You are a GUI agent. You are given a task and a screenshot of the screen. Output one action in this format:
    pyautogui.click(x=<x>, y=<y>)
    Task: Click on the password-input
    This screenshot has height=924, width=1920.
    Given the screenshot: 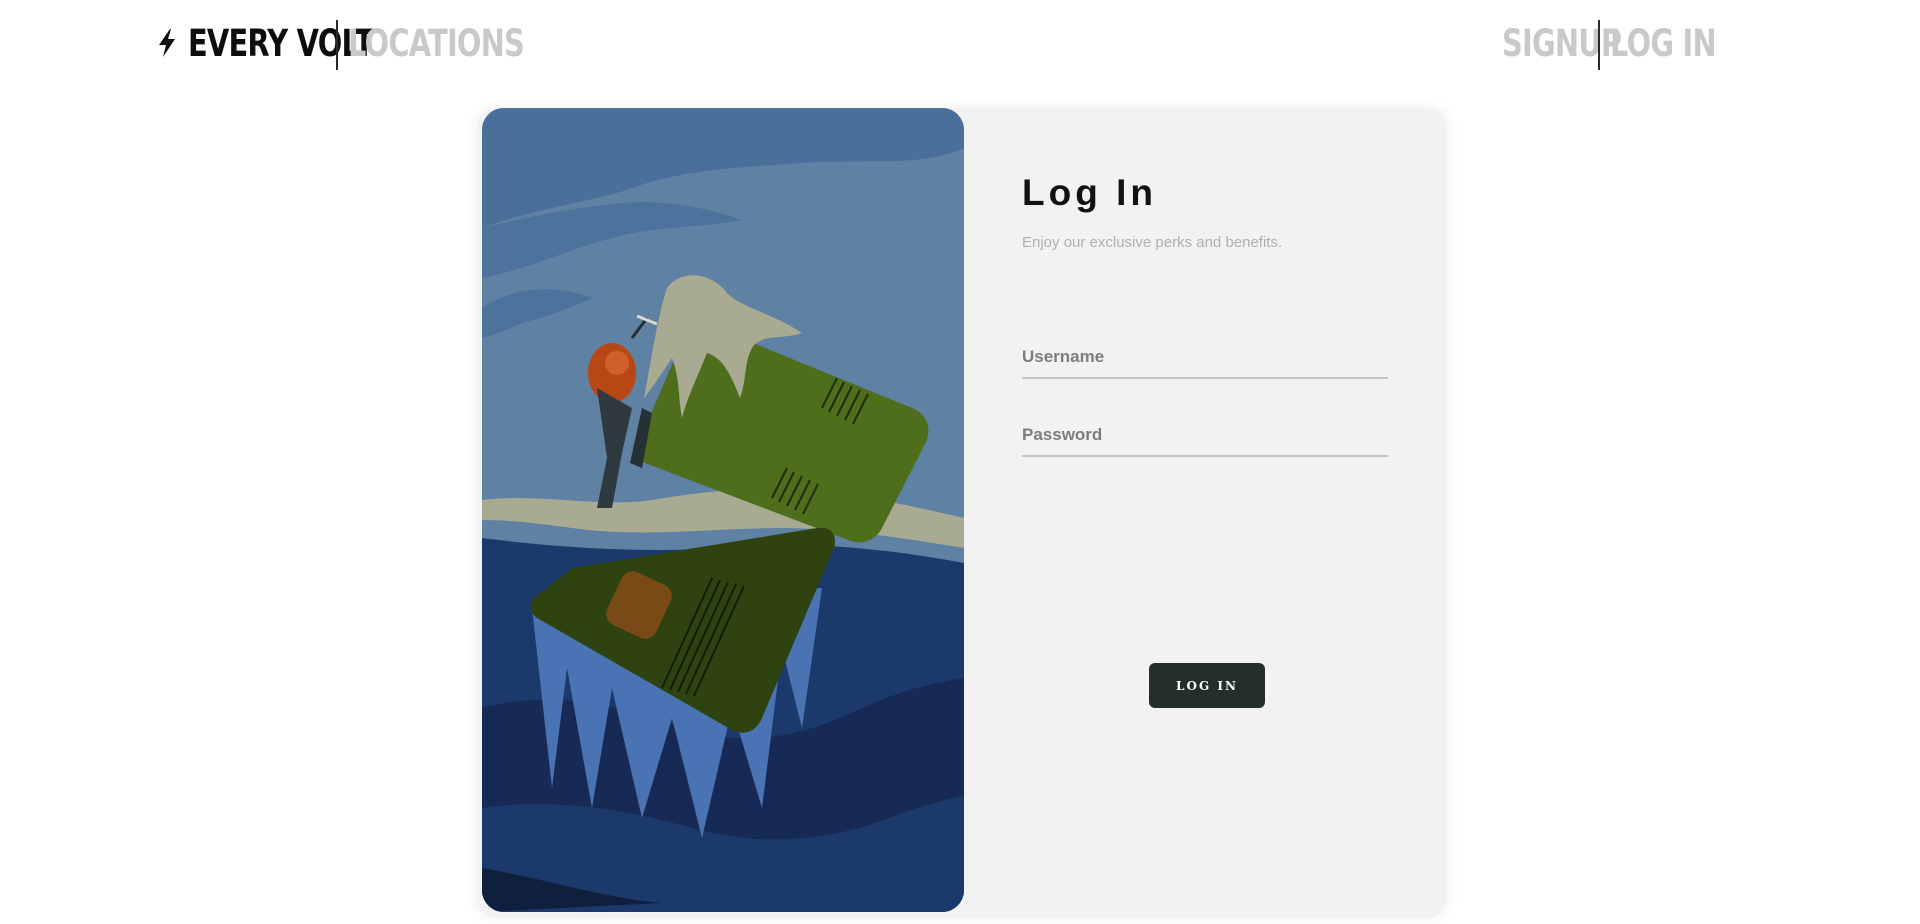 What is the action you would take?
    pyautogui.click(x=1205, y=436)
    